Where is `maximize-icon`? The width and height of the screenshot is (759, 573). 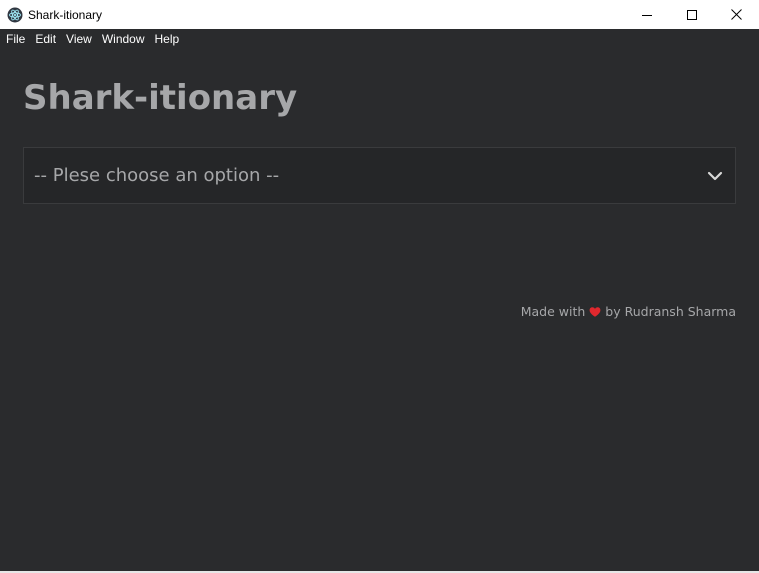 maximize-icon is located at coordinates (691, 14).